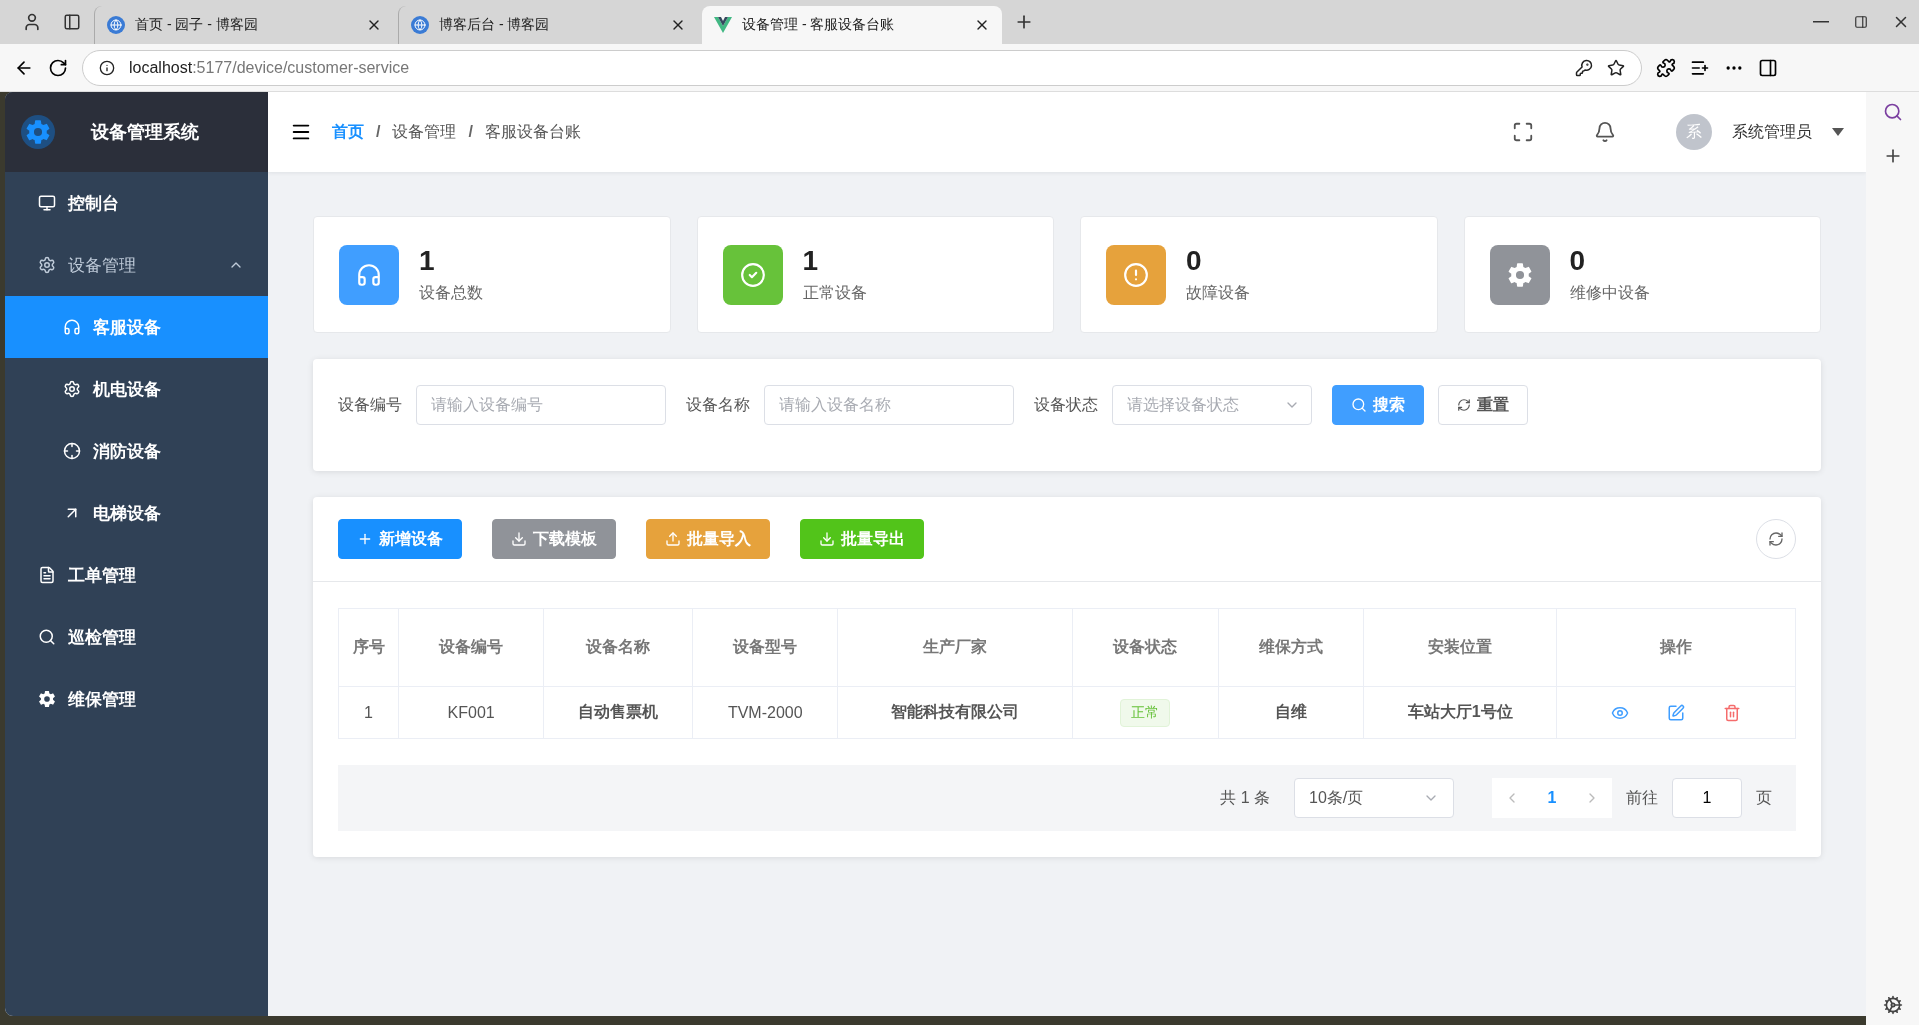 The width and height of the screenshot is (1919, 1025). Describe the element at coordinates (1145, 647) in the screenshot. I see `column-header: 设备状态` at that location.